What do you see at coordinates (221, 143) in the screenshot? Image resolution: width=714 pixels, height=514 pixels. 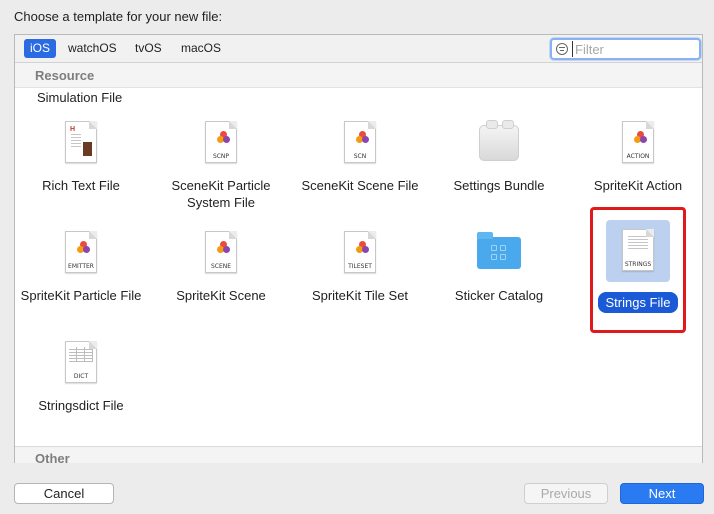 I see `scenekit-particle-icon: SCNP` at bounding box center [221, 143].